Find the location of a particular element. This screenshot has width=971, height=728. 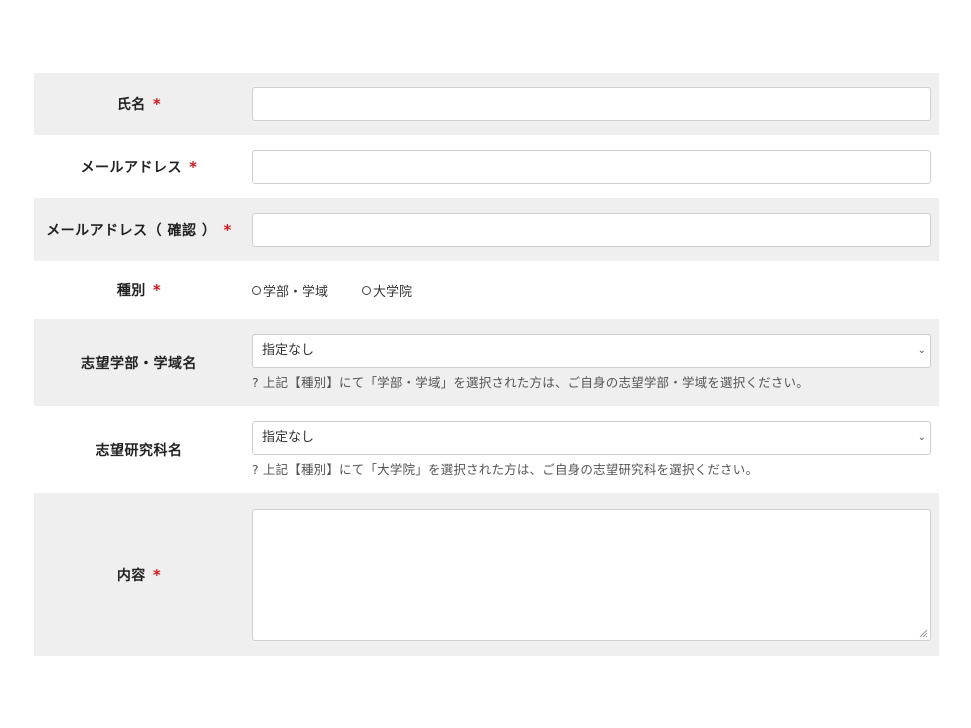

graduate-select: 指定なし ⌄ is located at coordinates (591, 438).